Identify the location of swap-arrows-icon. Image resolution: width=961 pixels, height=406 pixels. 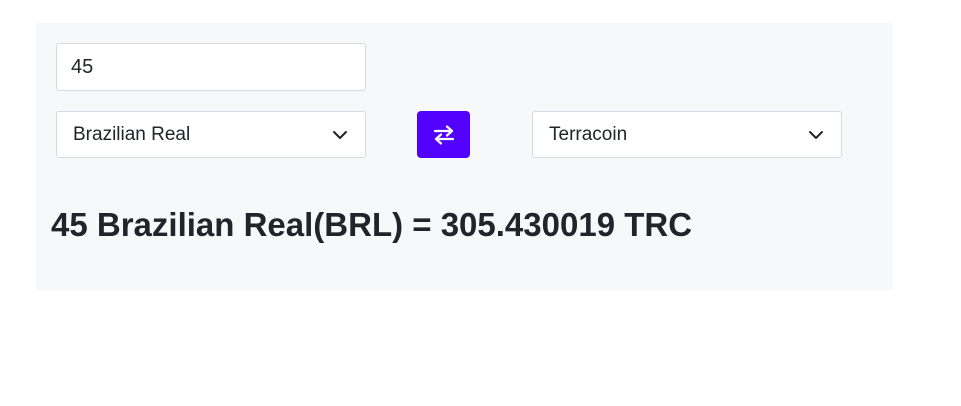
(444, 134).